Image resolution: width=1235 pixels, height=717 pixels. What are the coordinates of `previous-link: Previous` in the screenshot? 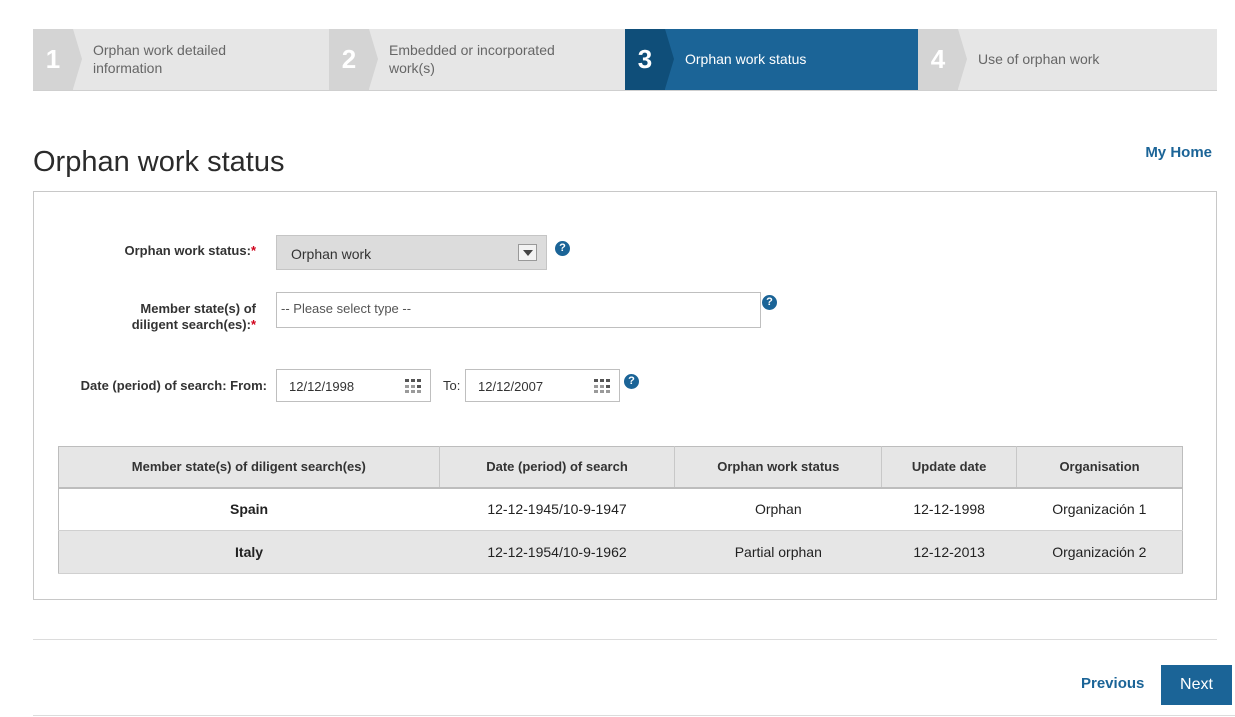 It's located at (1112, 683).